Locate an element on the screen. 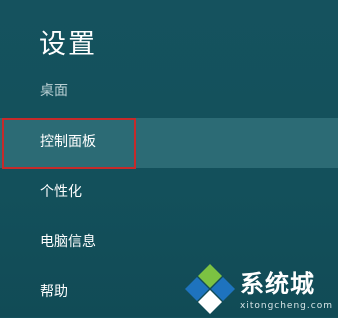 The height and width of the screenshot is (318, 338). menu-item-label: 控制面板 is located at coordinates (68, 142).